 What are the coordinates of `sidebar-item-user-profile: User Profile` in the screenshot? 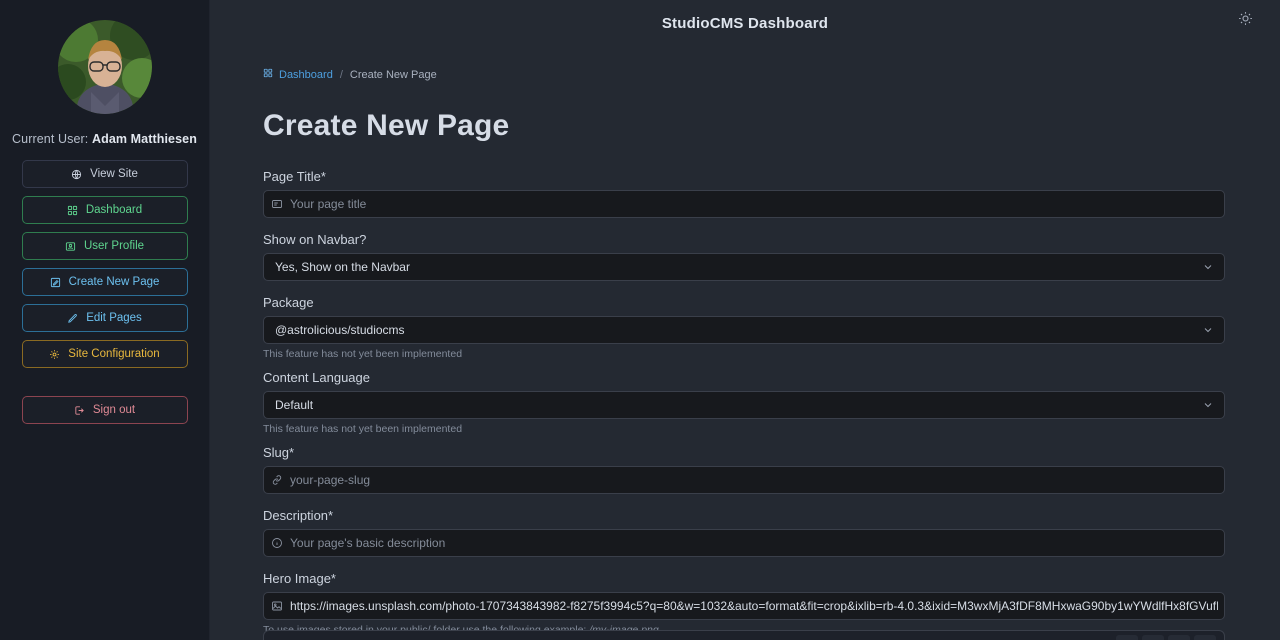 It's located at (104, 246).